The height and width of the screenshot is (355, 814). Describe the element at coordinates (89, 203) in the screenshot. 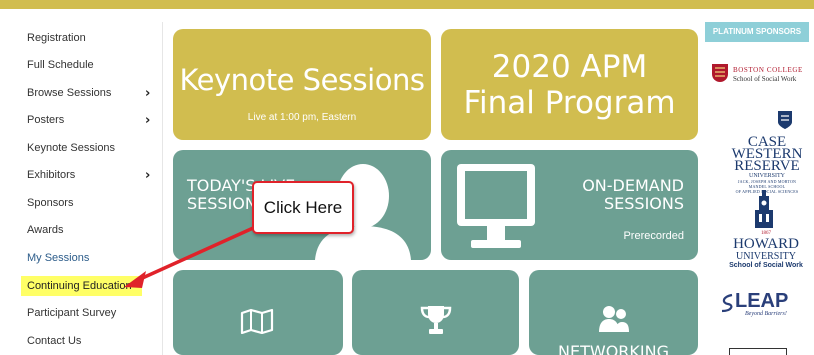

I see `sidebar-item-sponsors: Sponsors` at that location.